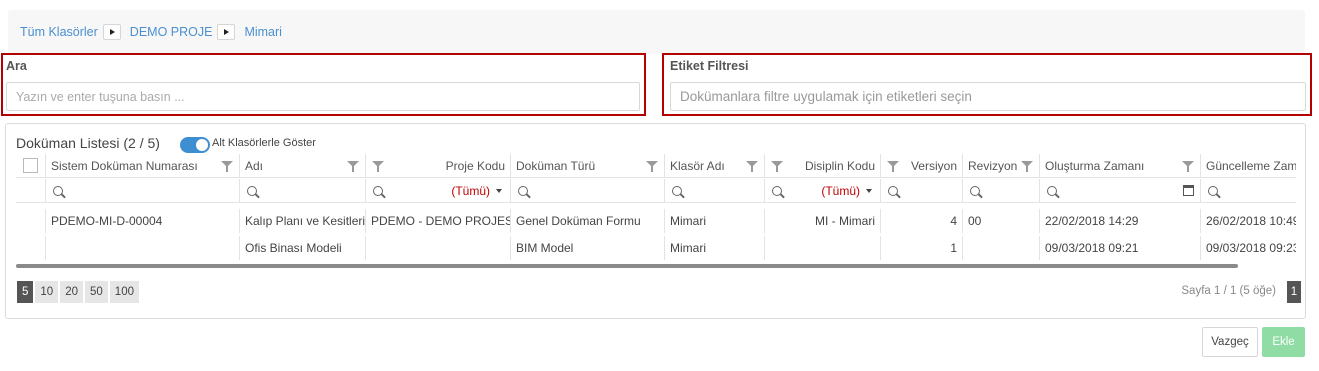  I want to click on document-list-title: Doküman Listesi (2 / 5), so click(88, 143).